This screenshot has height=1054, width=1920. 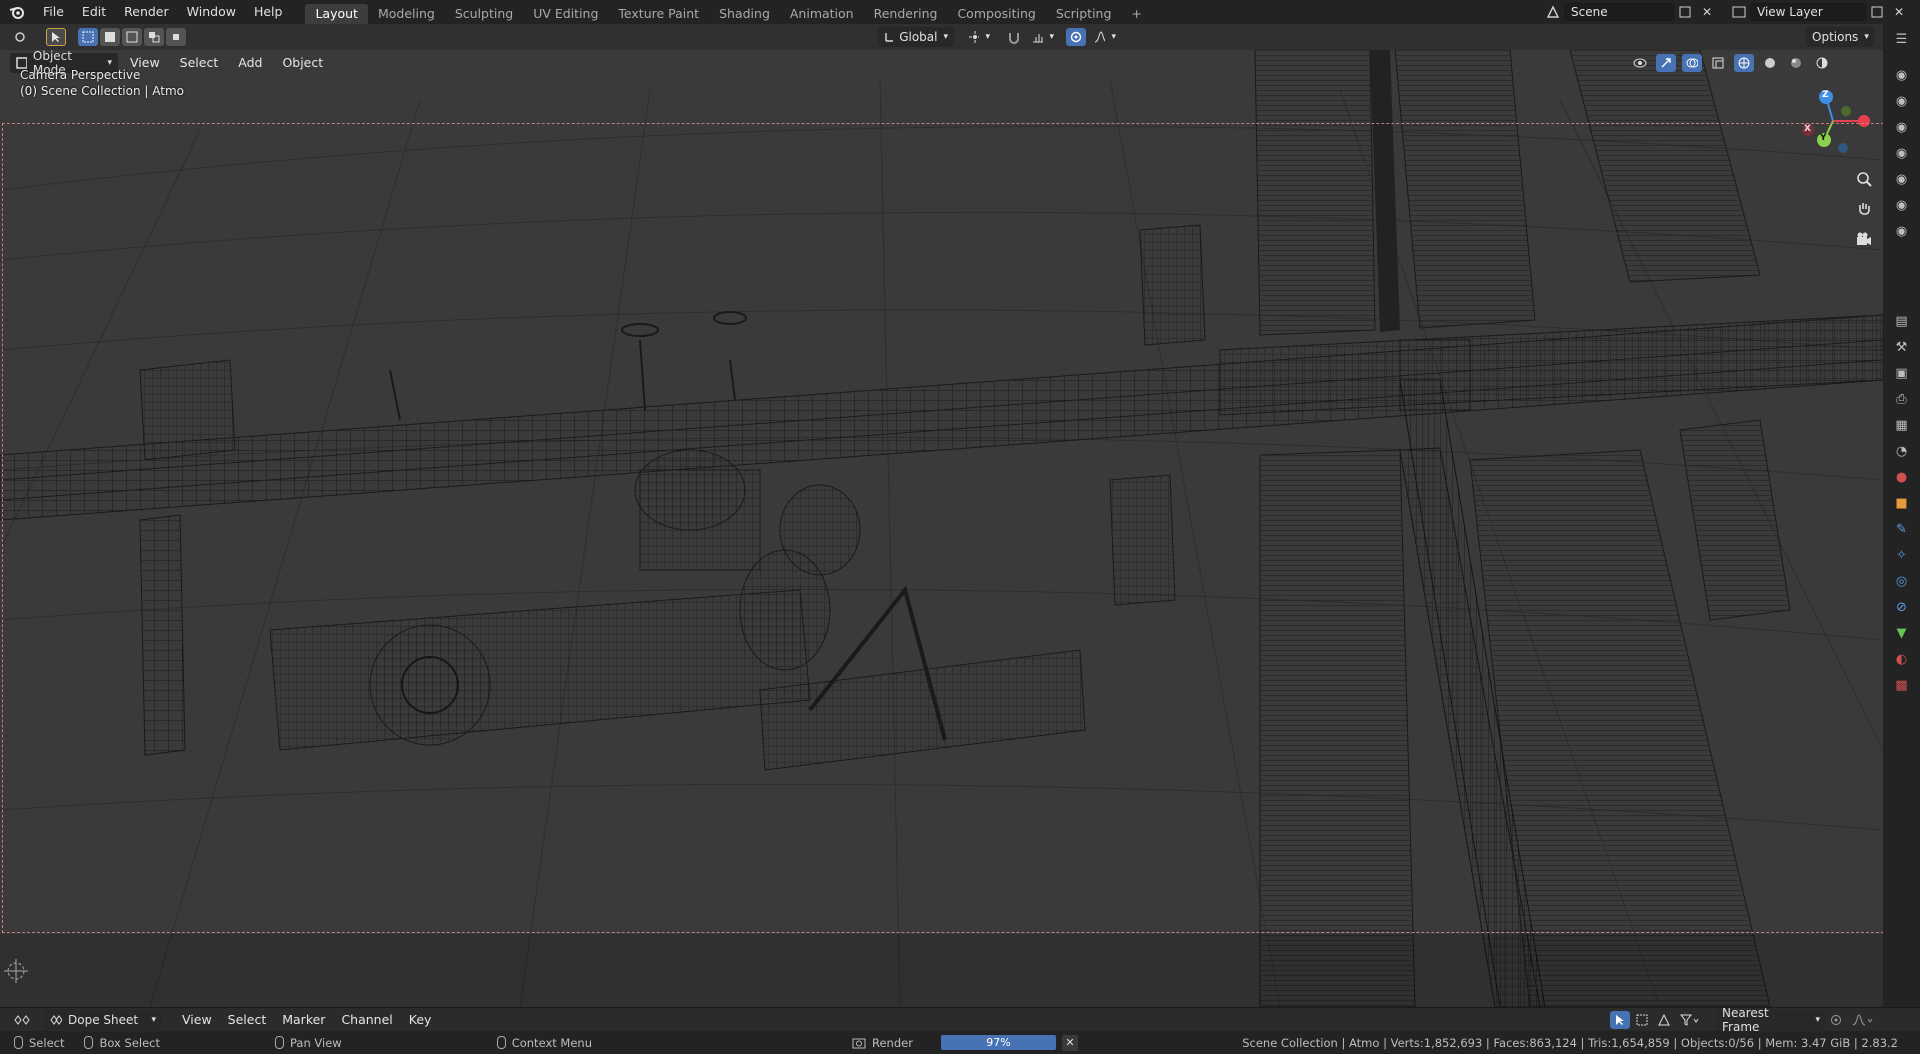 What do you see at coordinates (56, 37) in the screenshot?
I see `select-tool-icon` at bounding box center [56, 37].